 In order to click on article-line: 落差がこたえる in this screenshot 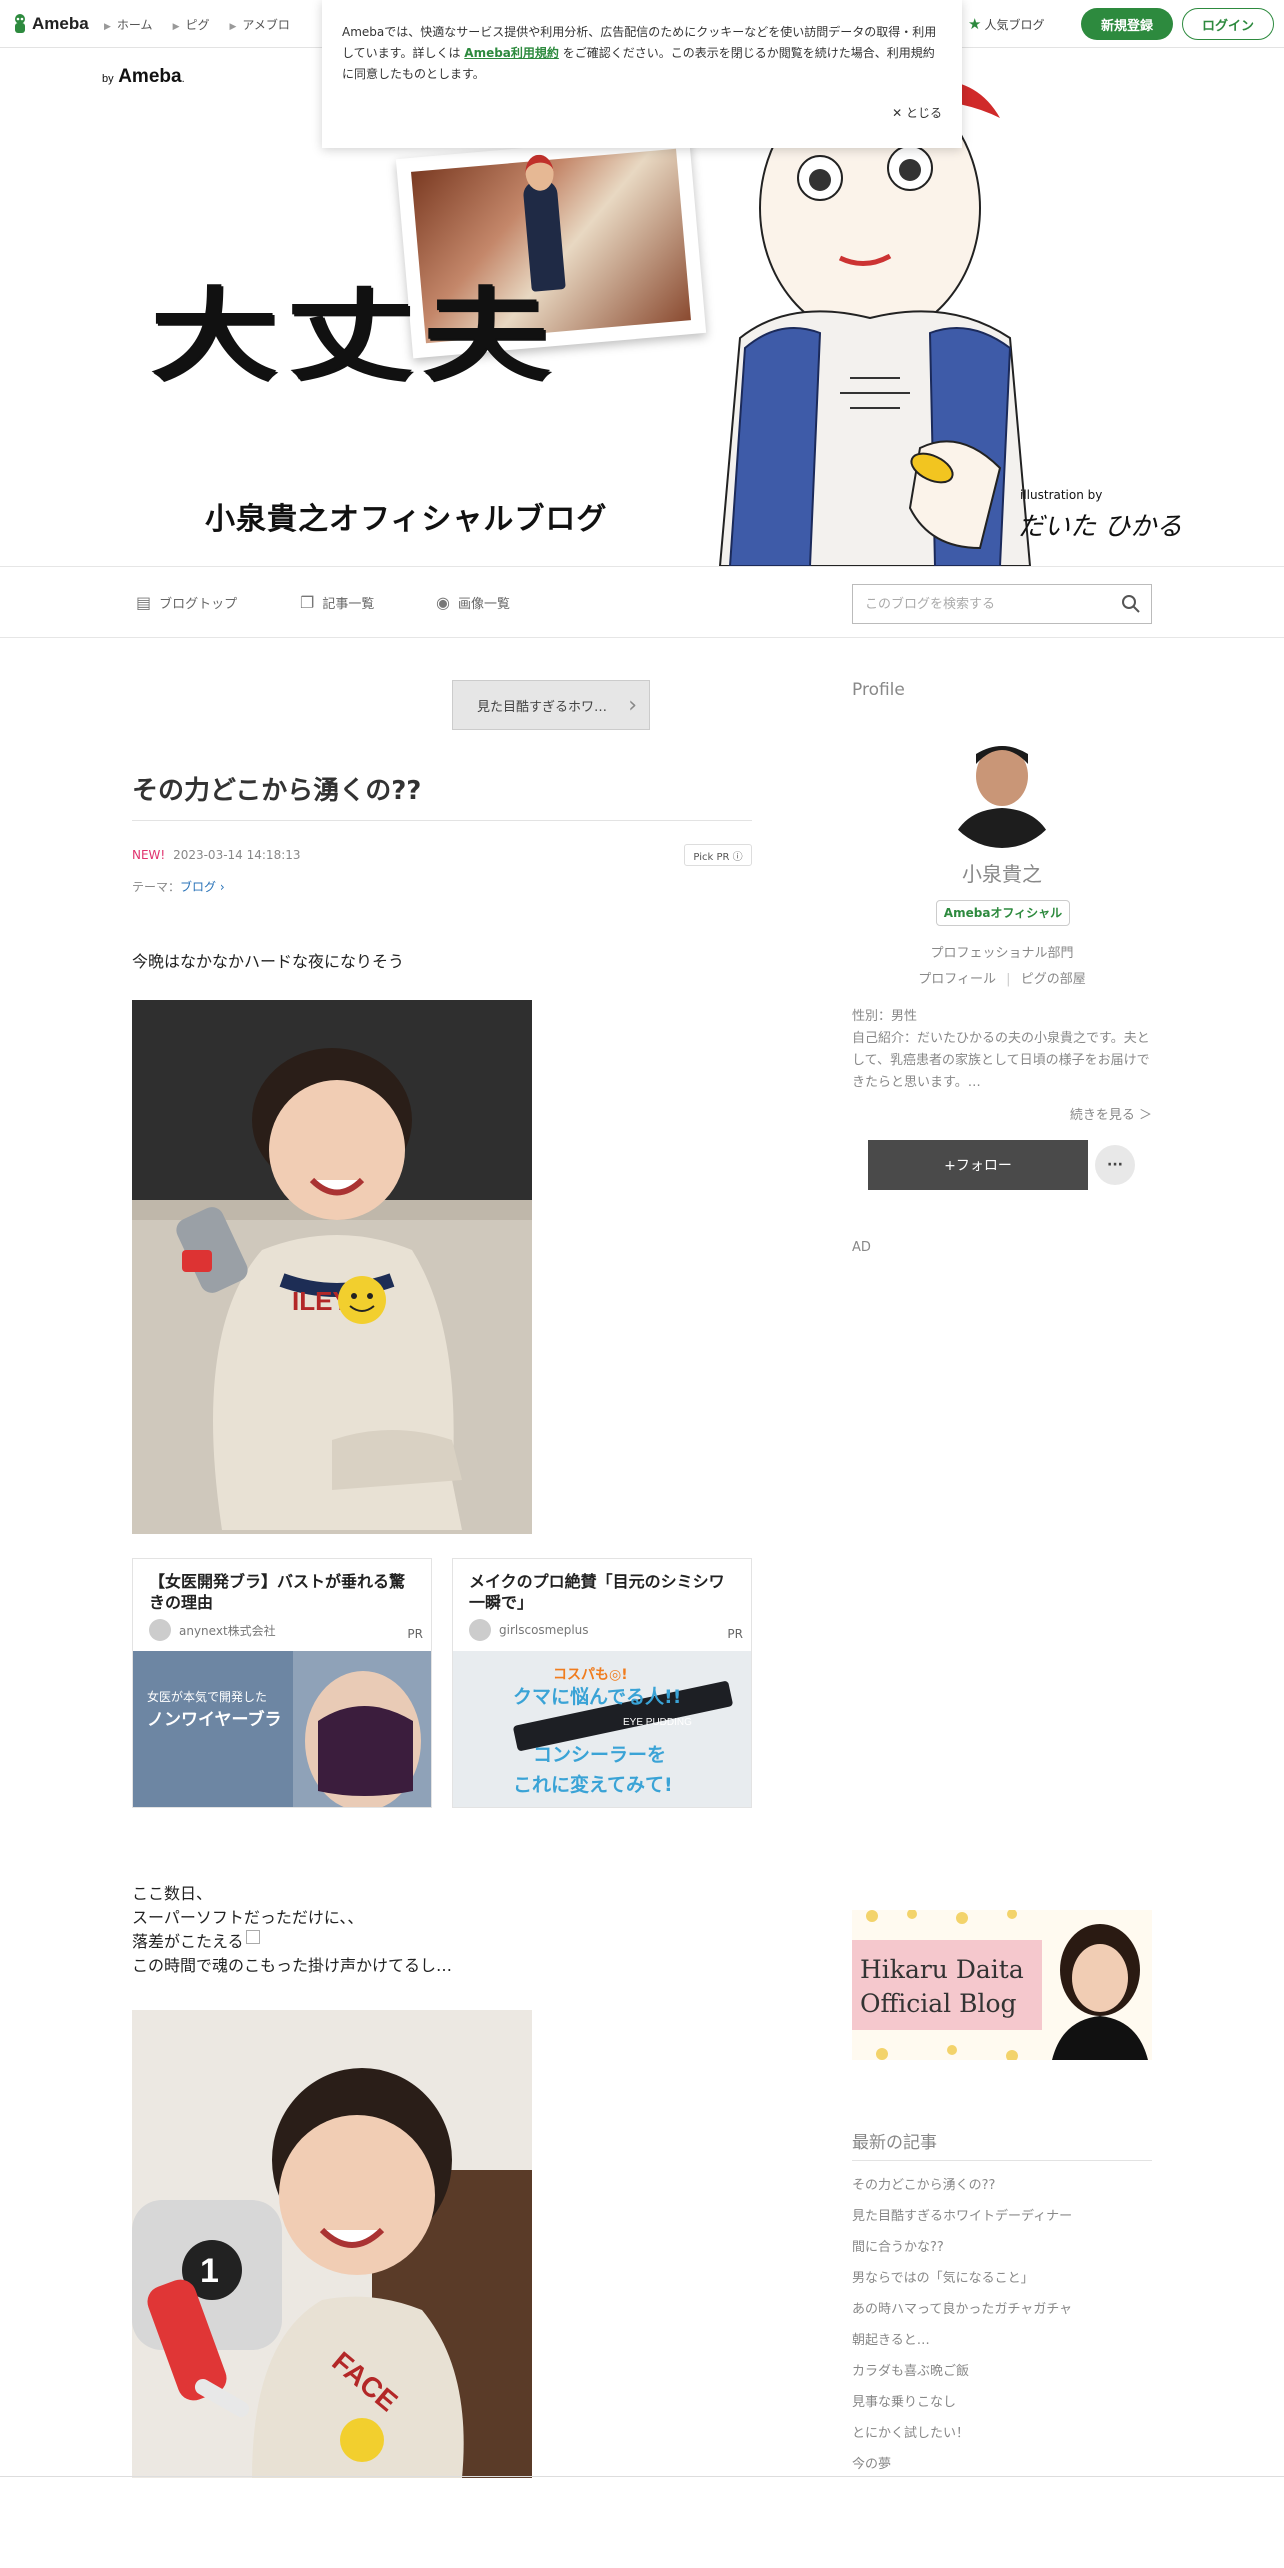, I will do `click(292, 1942)`.